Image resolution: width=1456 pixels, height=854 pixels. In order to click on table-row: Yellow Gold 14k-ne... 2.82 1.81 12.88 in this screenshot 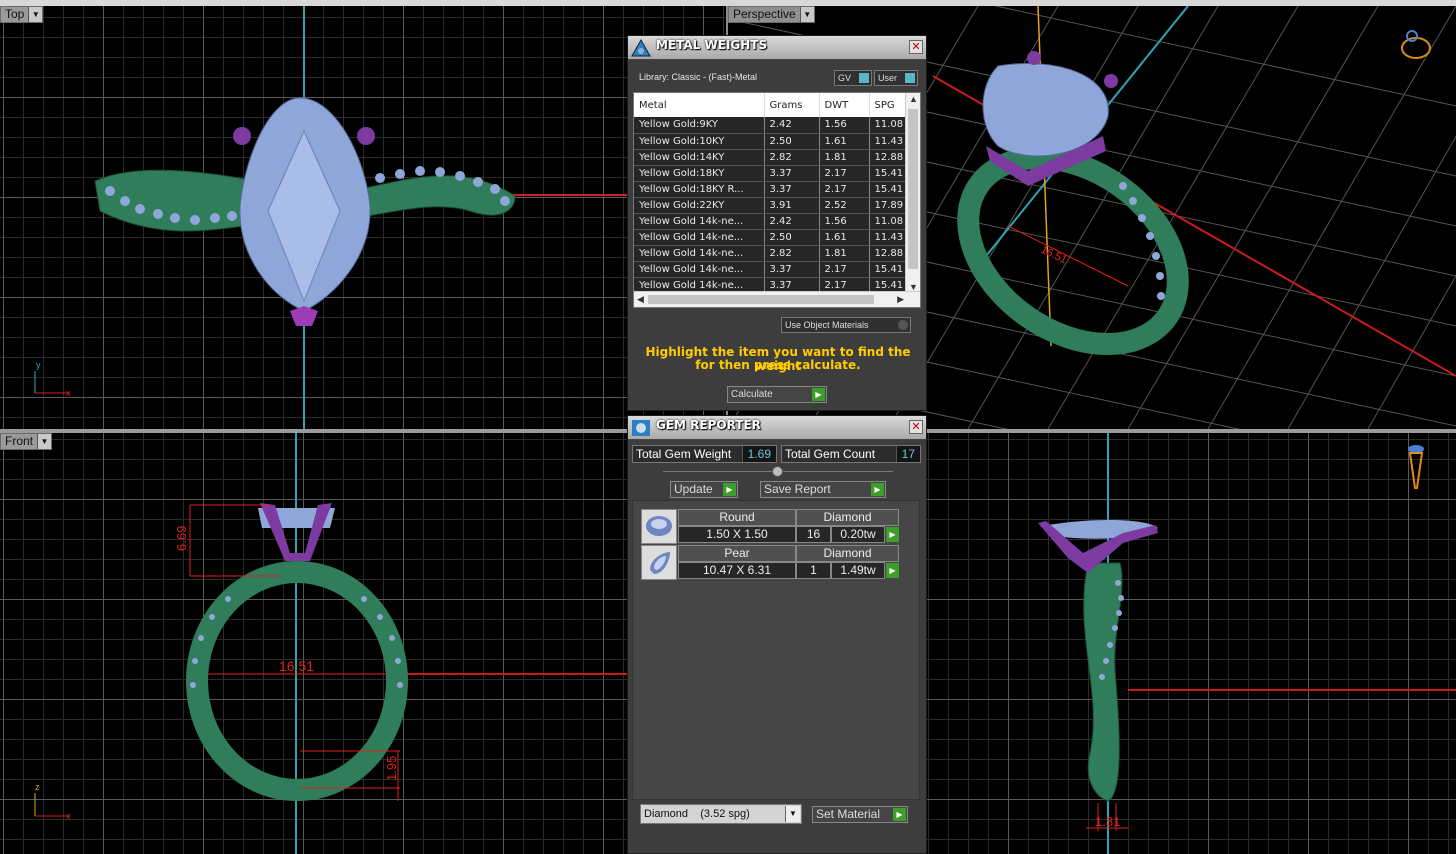, I will do `click(772, 253)`.